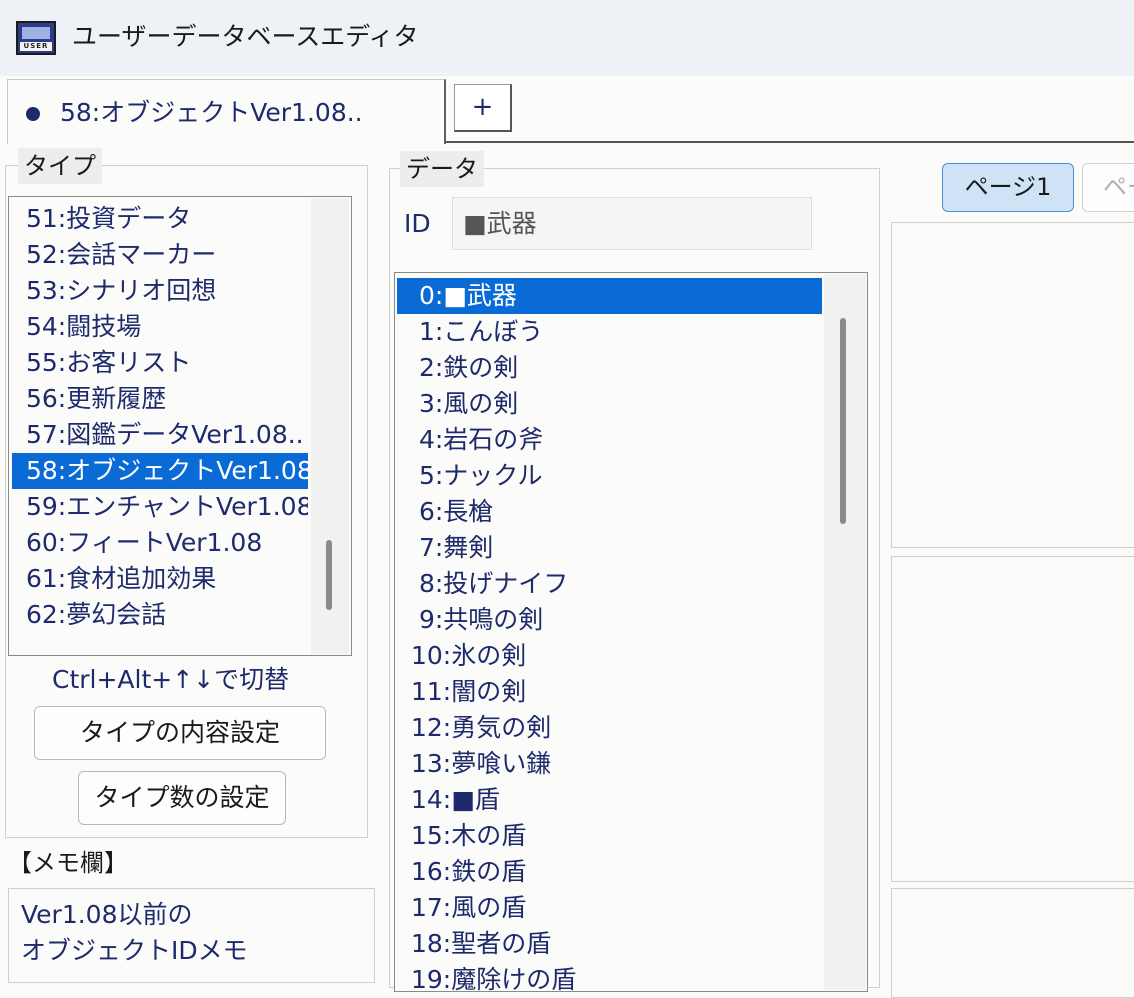  What do you see at coordinates (845, 632) in the screenshot?
I see `data-scrollbar` at bounding box center [845, 632].